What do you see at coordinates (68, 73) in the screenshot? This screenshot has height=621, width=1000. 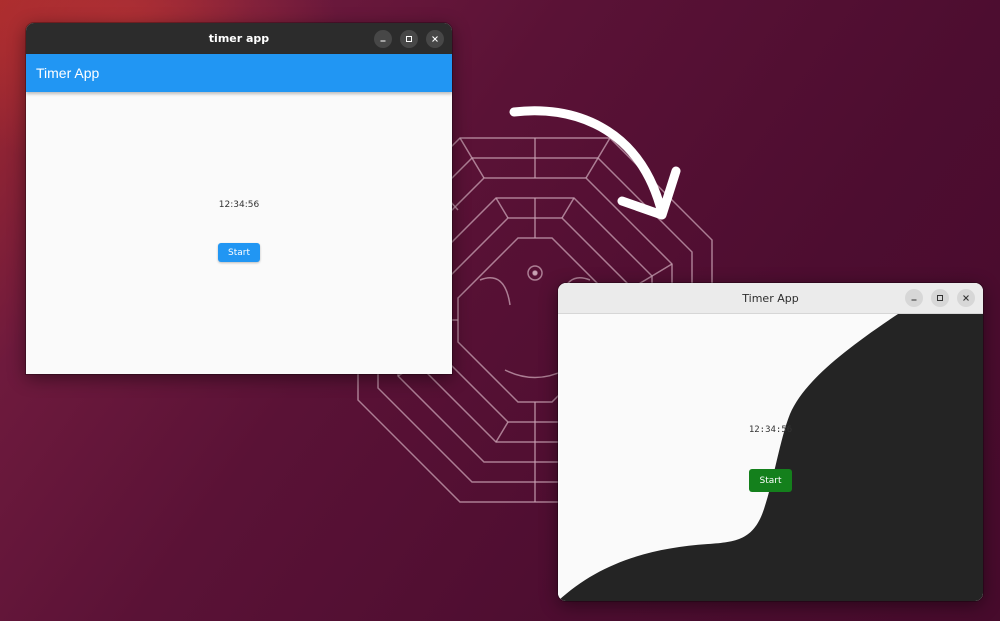 I see `app-bar-title: Timer App` at bounding box center [68, 73].